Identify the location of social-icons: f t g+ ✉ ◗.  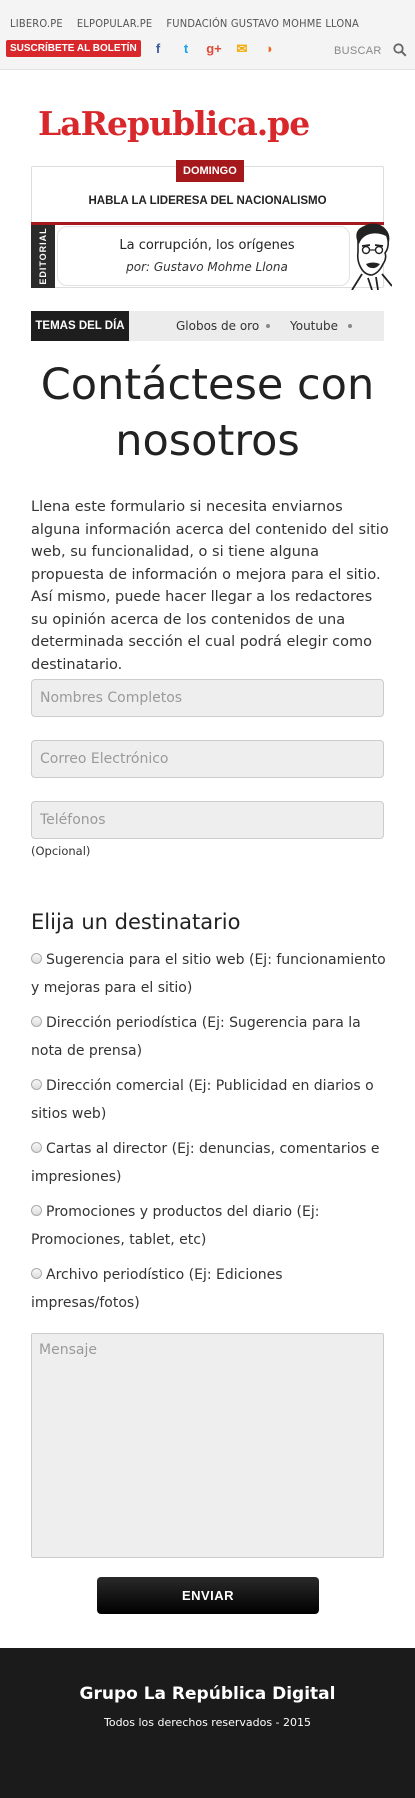
(214, 49).